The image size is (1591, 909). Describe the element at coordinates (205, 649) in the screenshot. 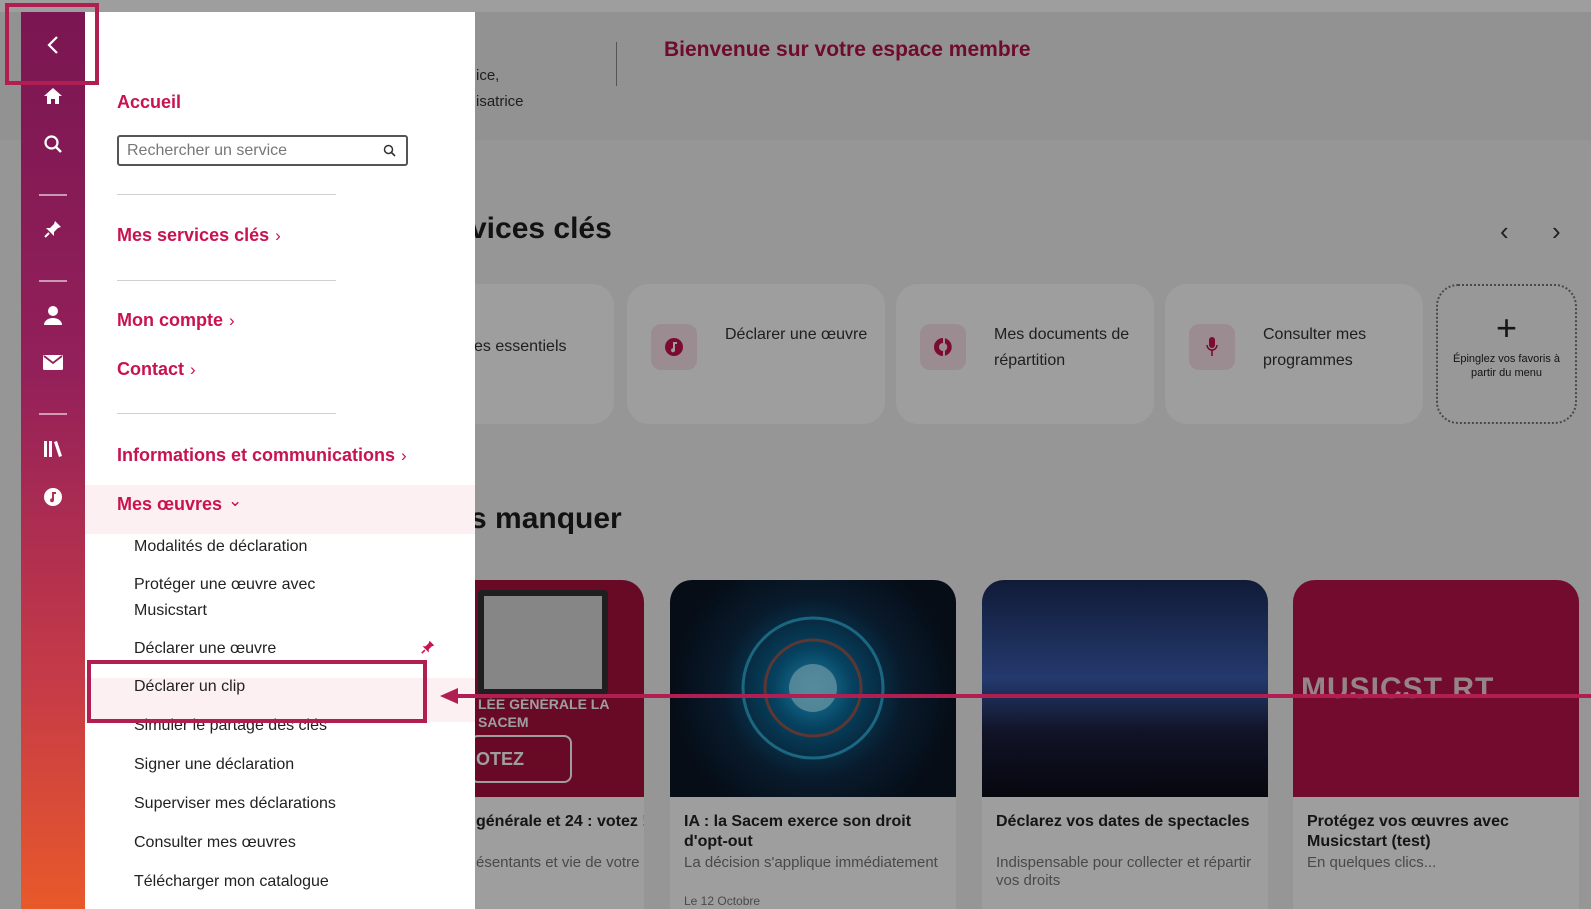

I see `submenu-item-declare-work: Déclarer une œuvre` at that location.